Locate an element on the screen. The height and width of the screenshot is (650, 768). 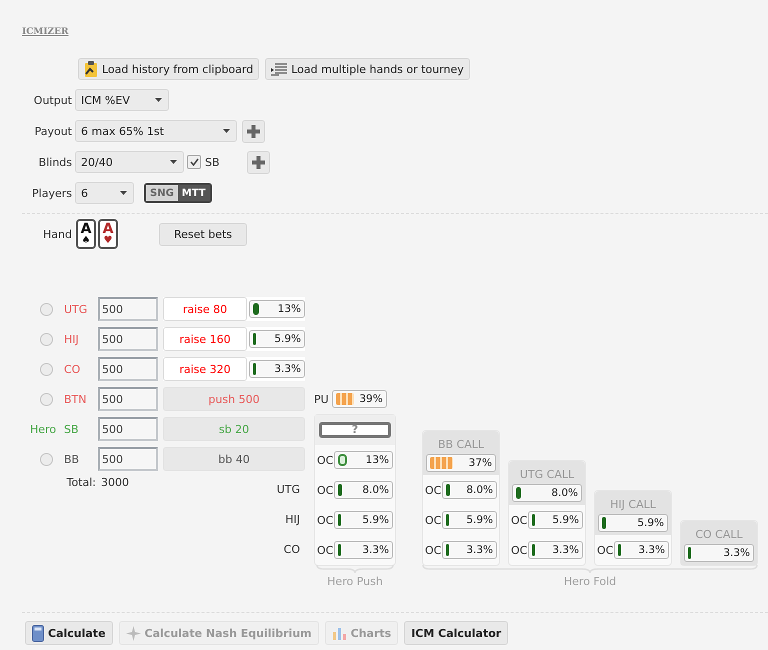
question-button: ? is located at coordinates (355, 430).